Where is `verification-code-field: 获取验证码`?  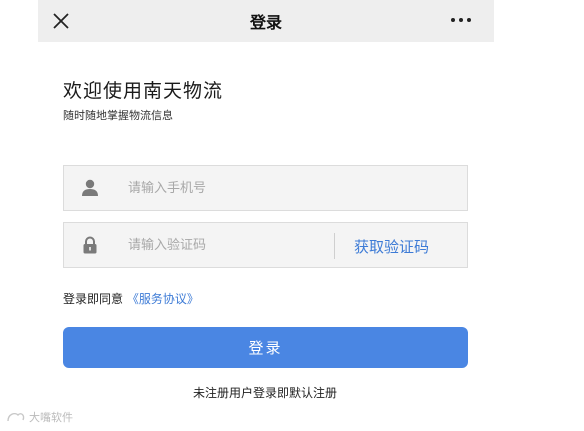
verification-code-field: 获取验证码 is located at coordinates (265, 245).